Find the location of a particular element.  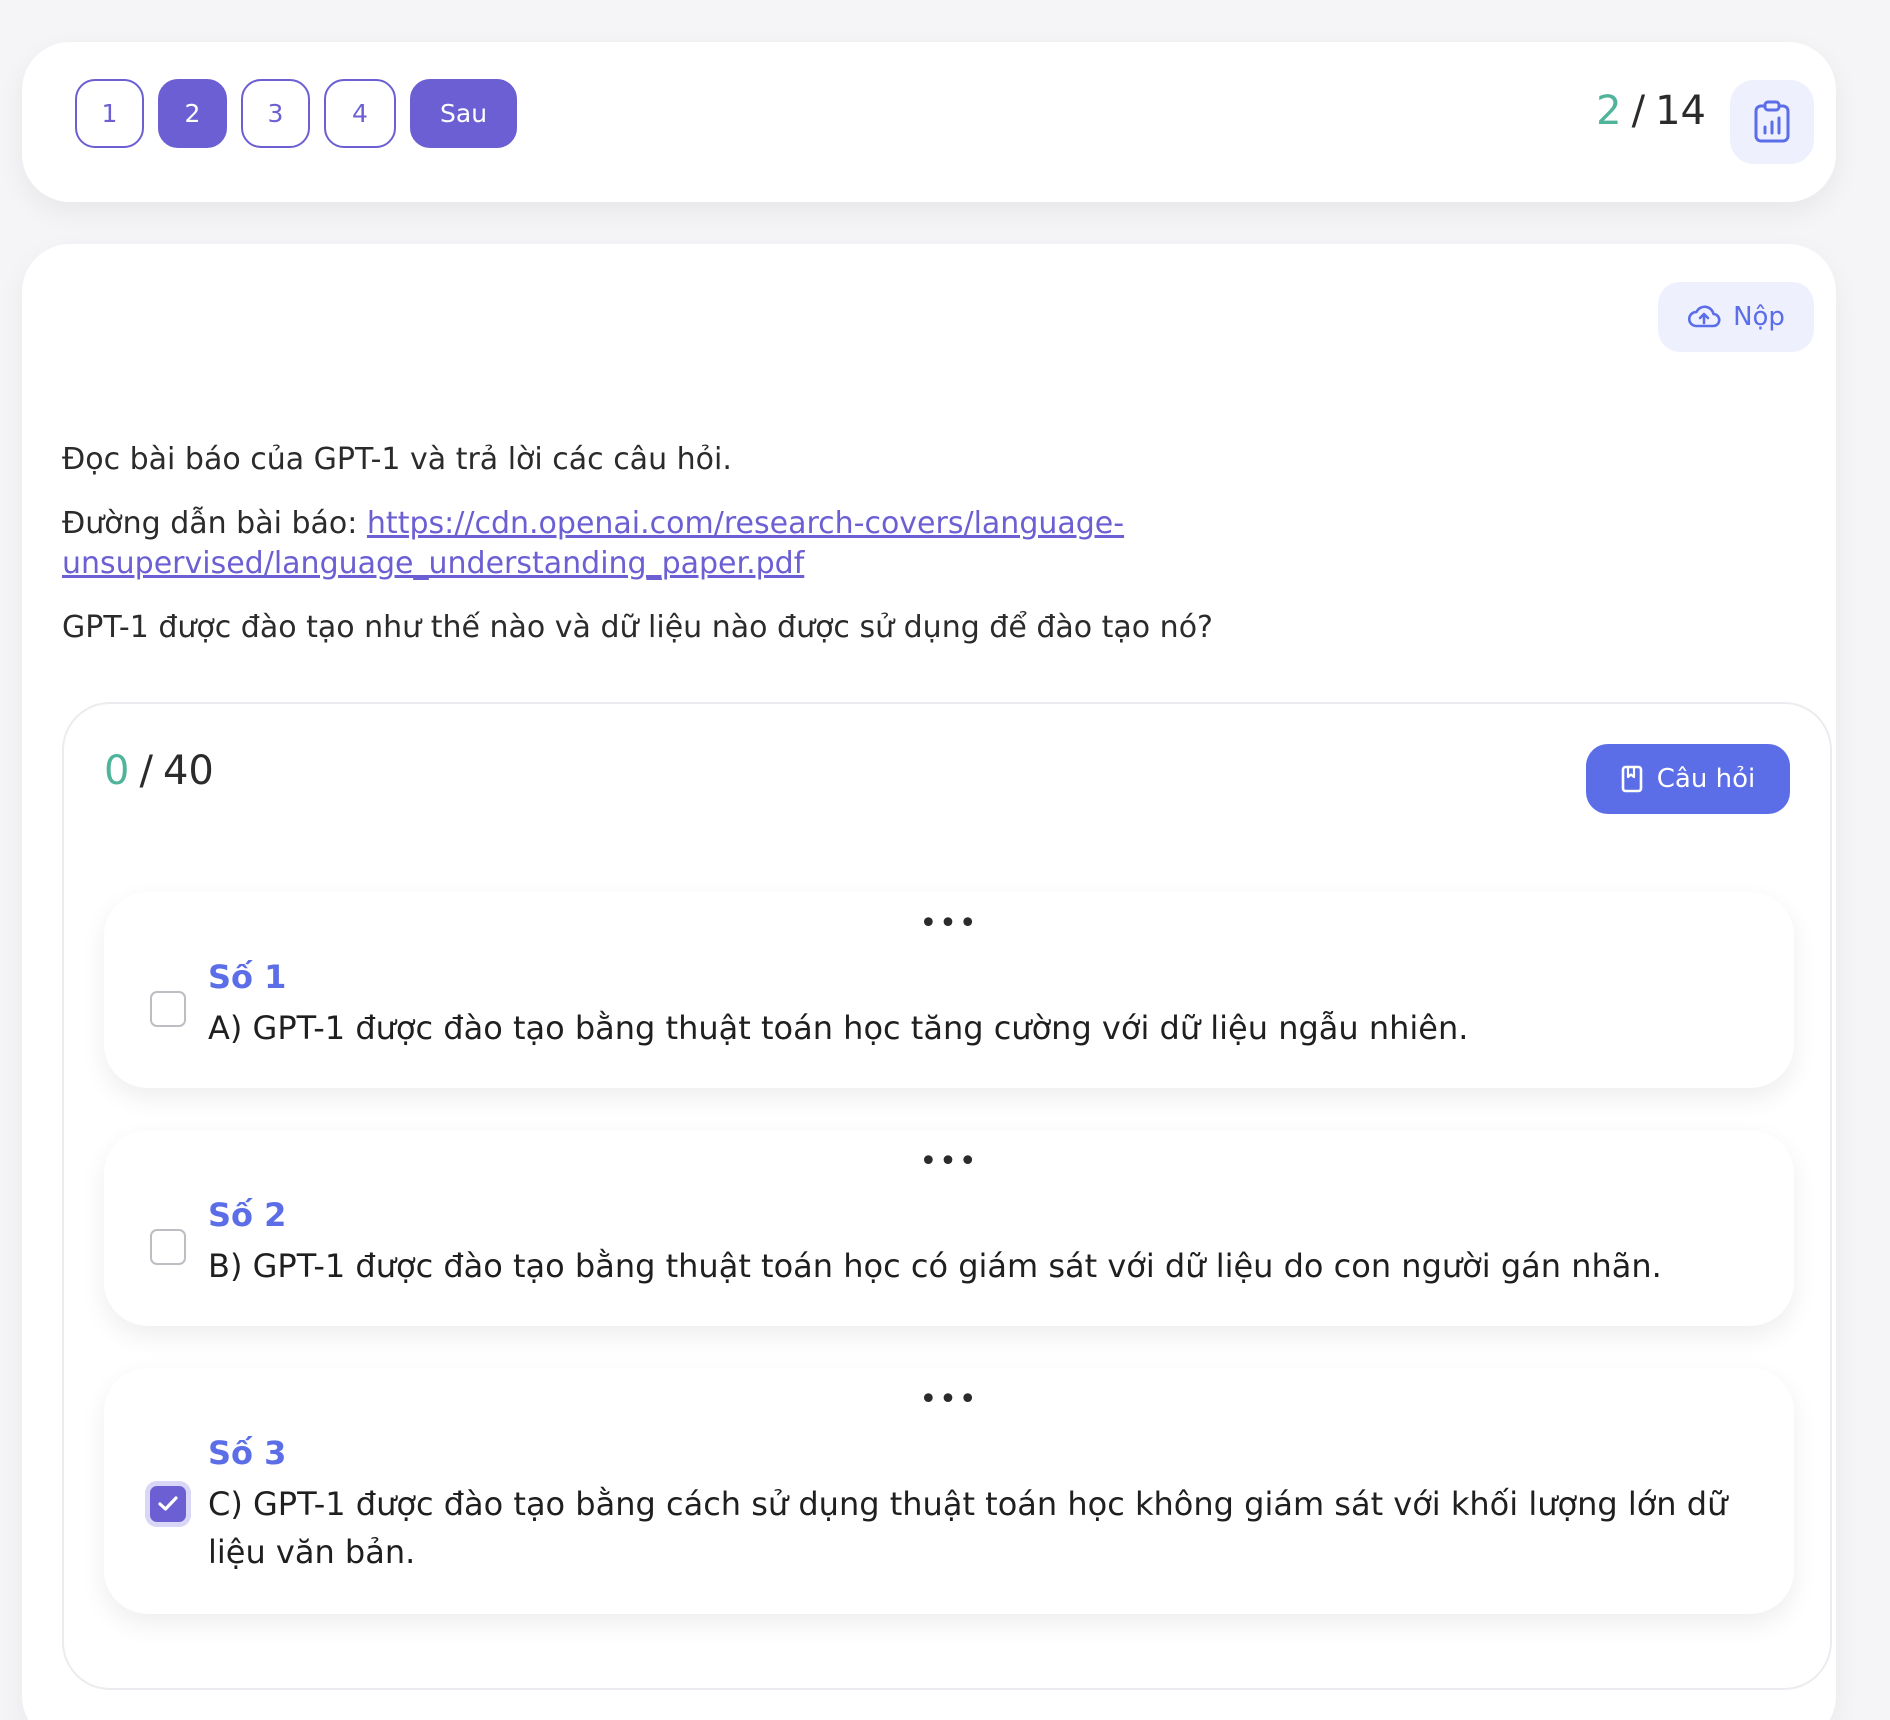

answer-number-2: Số 2 is located at coordinates (247, 1215).